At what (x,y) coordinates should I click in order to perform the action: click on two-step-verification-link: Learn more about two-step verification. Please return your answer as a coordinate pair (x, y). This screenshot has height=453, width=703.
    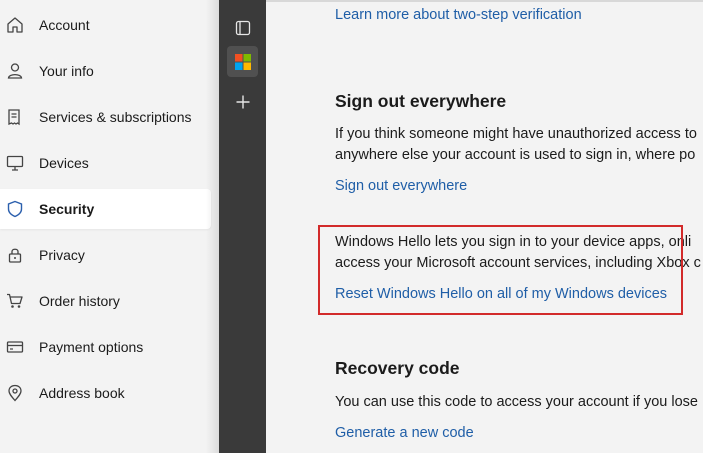
    Looking at the image, I should click on (458, 15).